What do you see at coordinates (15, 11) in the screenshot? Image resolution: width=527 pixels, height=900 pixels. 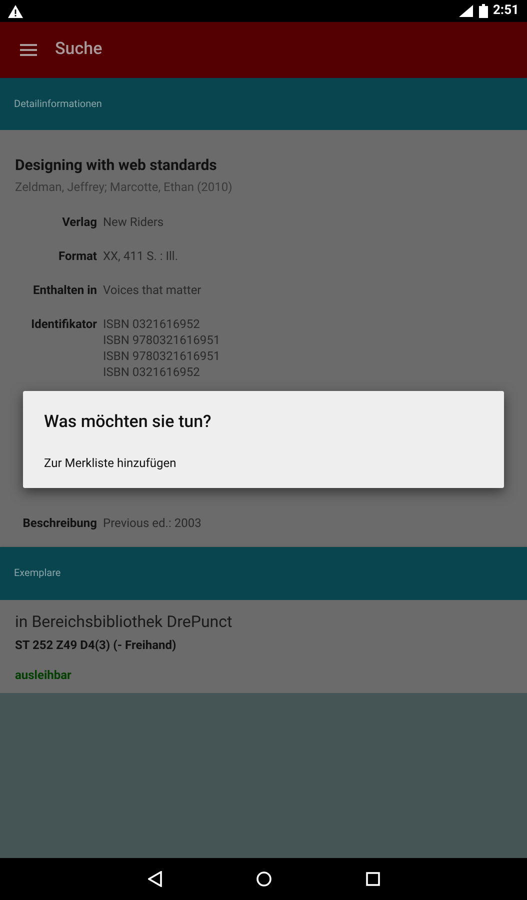 I see `warning-icon` at bounding box center [15, 11].